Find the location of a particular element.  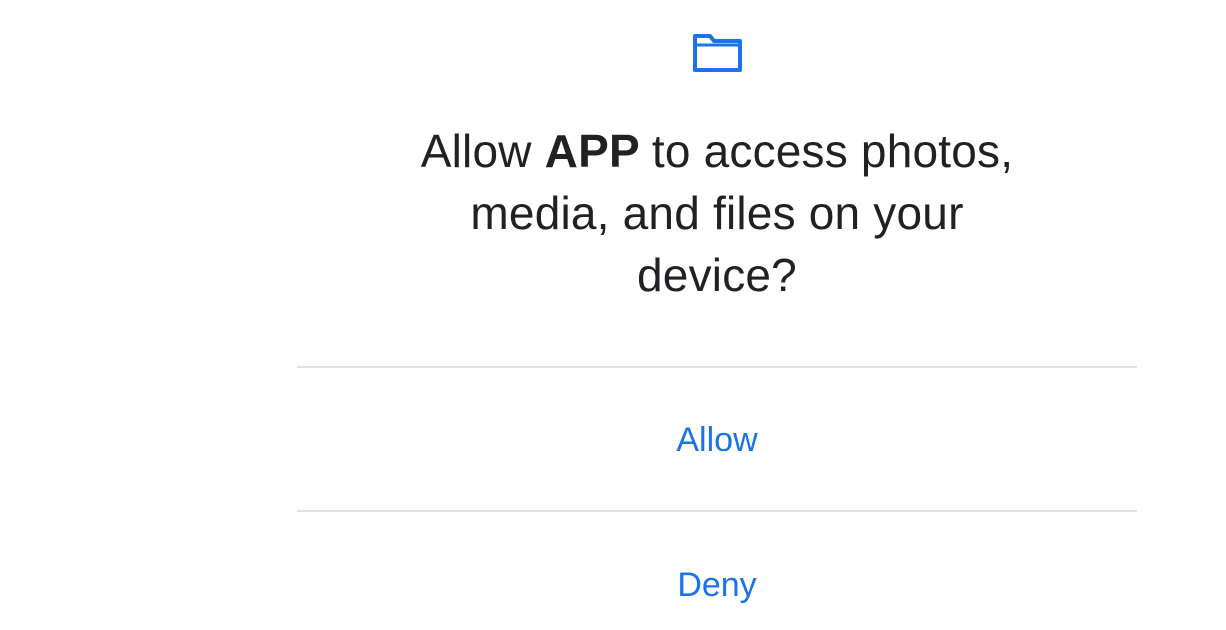

prompt-line-2: media, and files on your is located at coordinates (717, 213).